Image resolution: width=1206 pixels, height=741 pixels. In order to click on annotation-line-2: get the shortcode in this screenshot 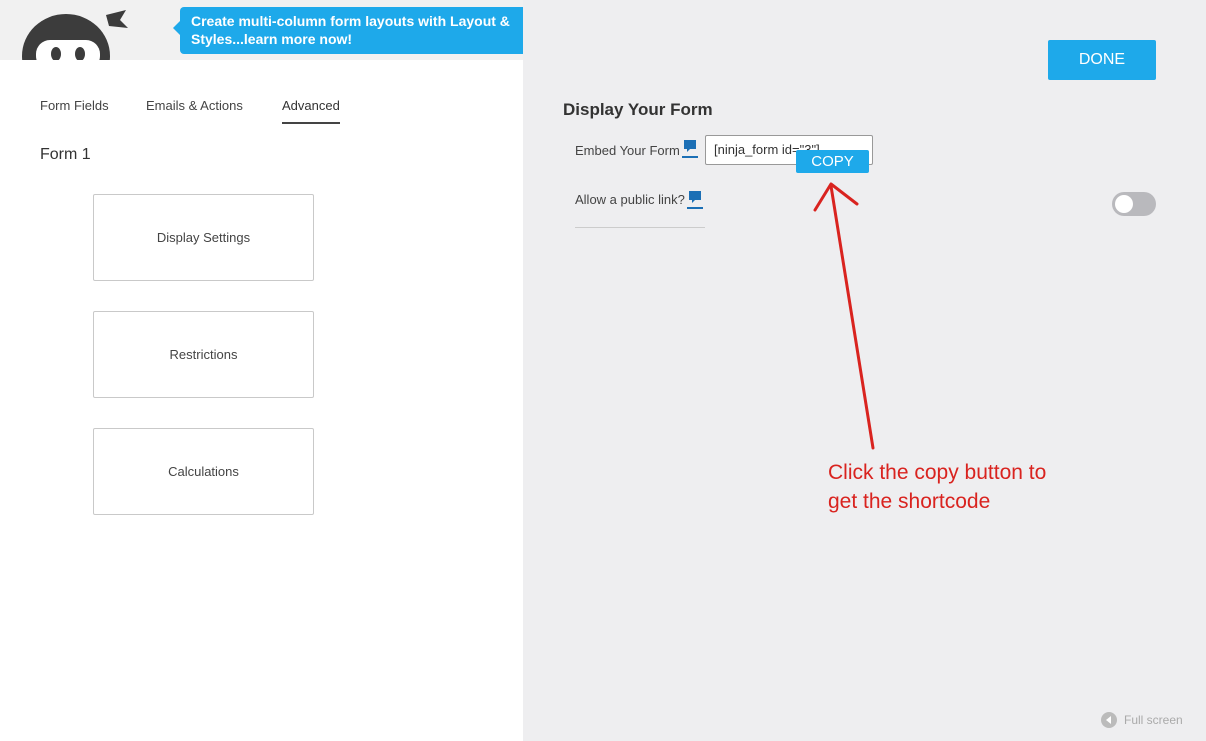, I will do `click(909, 501)`.